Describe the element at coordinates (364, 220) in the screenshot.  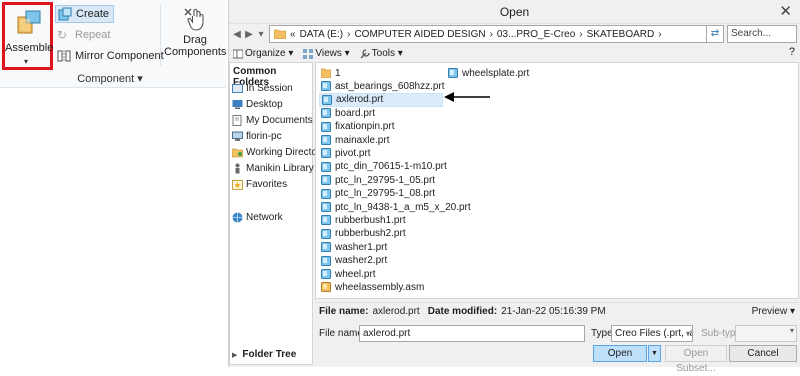
I see `file-list-item: rubberbush1.prt` at that location.